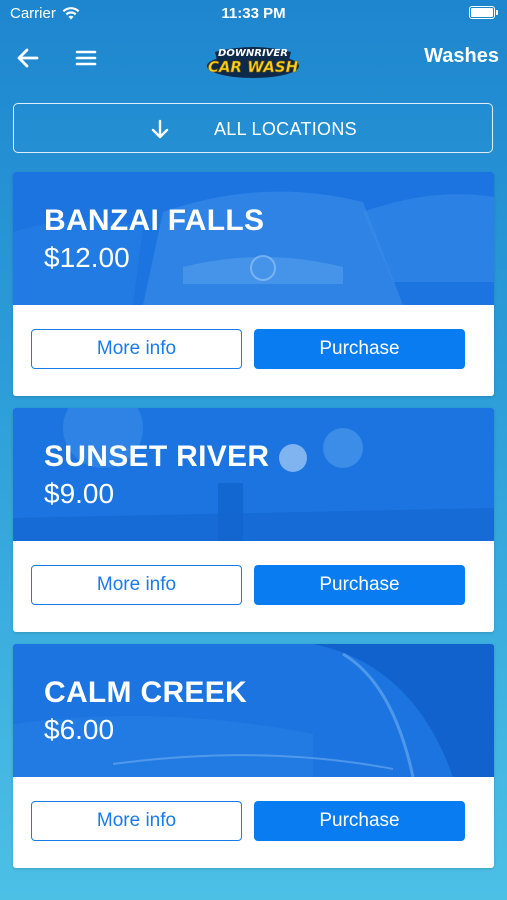 This screenshot has width=507, height=900. I want to click on back-button, so click(28, 58).